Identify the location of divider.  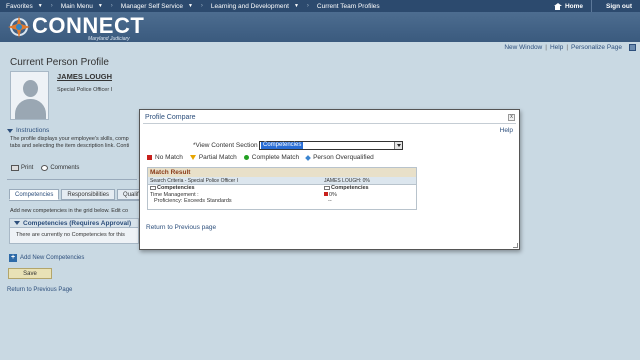
(72, 179).